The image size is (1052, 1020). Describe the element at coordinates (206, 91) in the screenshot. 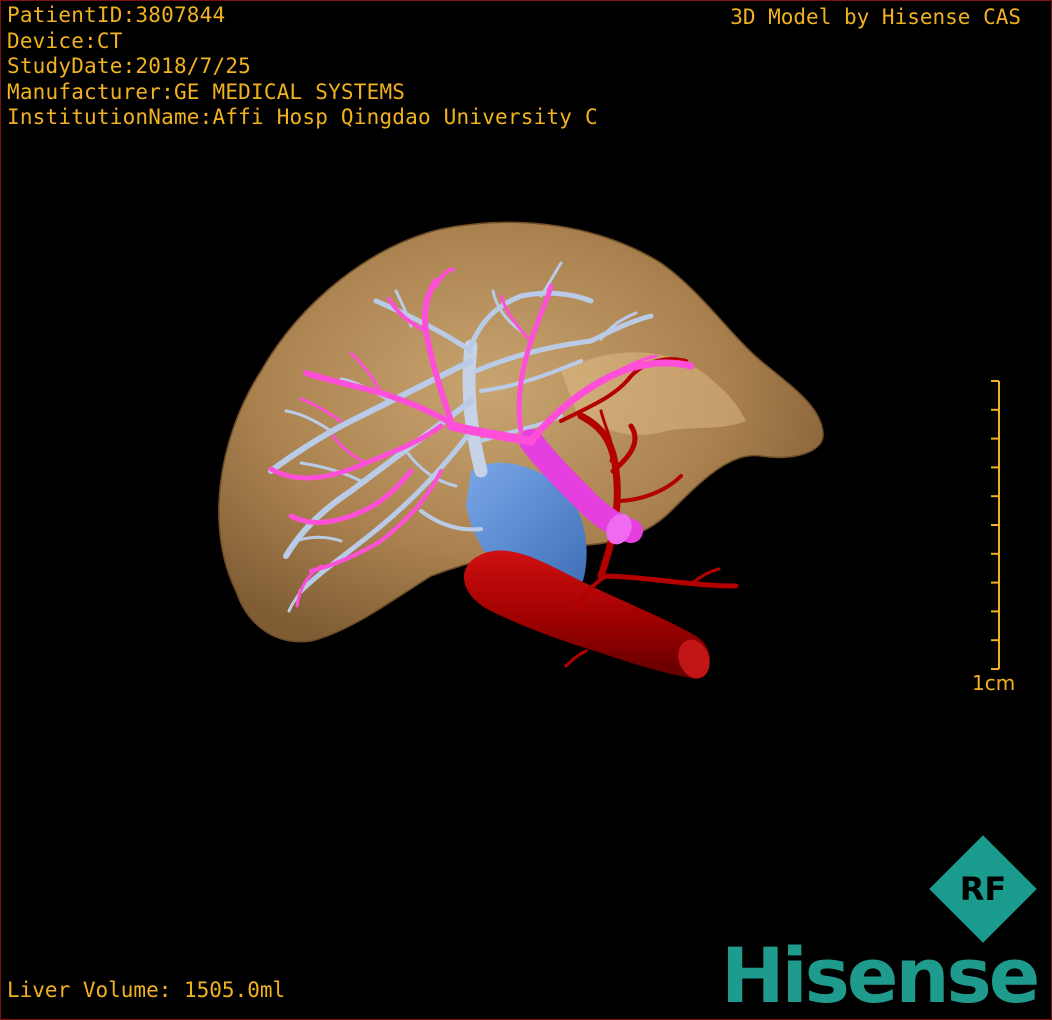

I see `manufacturer-text: Manufacturer:GE MEDICAL SYSTEMS` at that location.